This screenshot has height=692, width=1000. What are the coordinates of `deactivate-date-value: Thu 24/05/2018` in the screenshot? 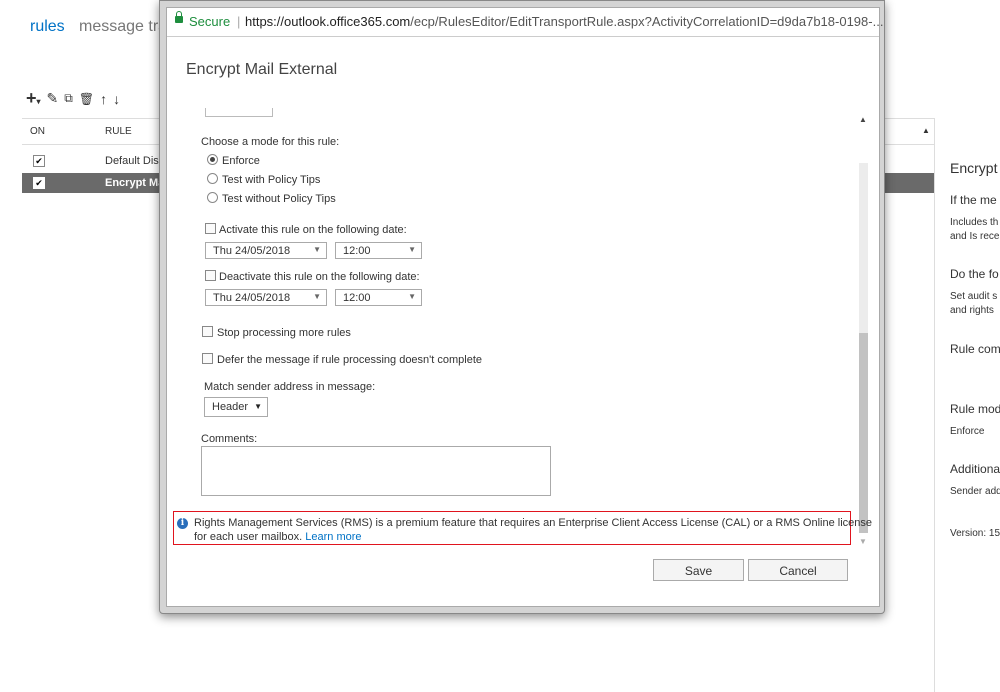 It's located at (252, 298).